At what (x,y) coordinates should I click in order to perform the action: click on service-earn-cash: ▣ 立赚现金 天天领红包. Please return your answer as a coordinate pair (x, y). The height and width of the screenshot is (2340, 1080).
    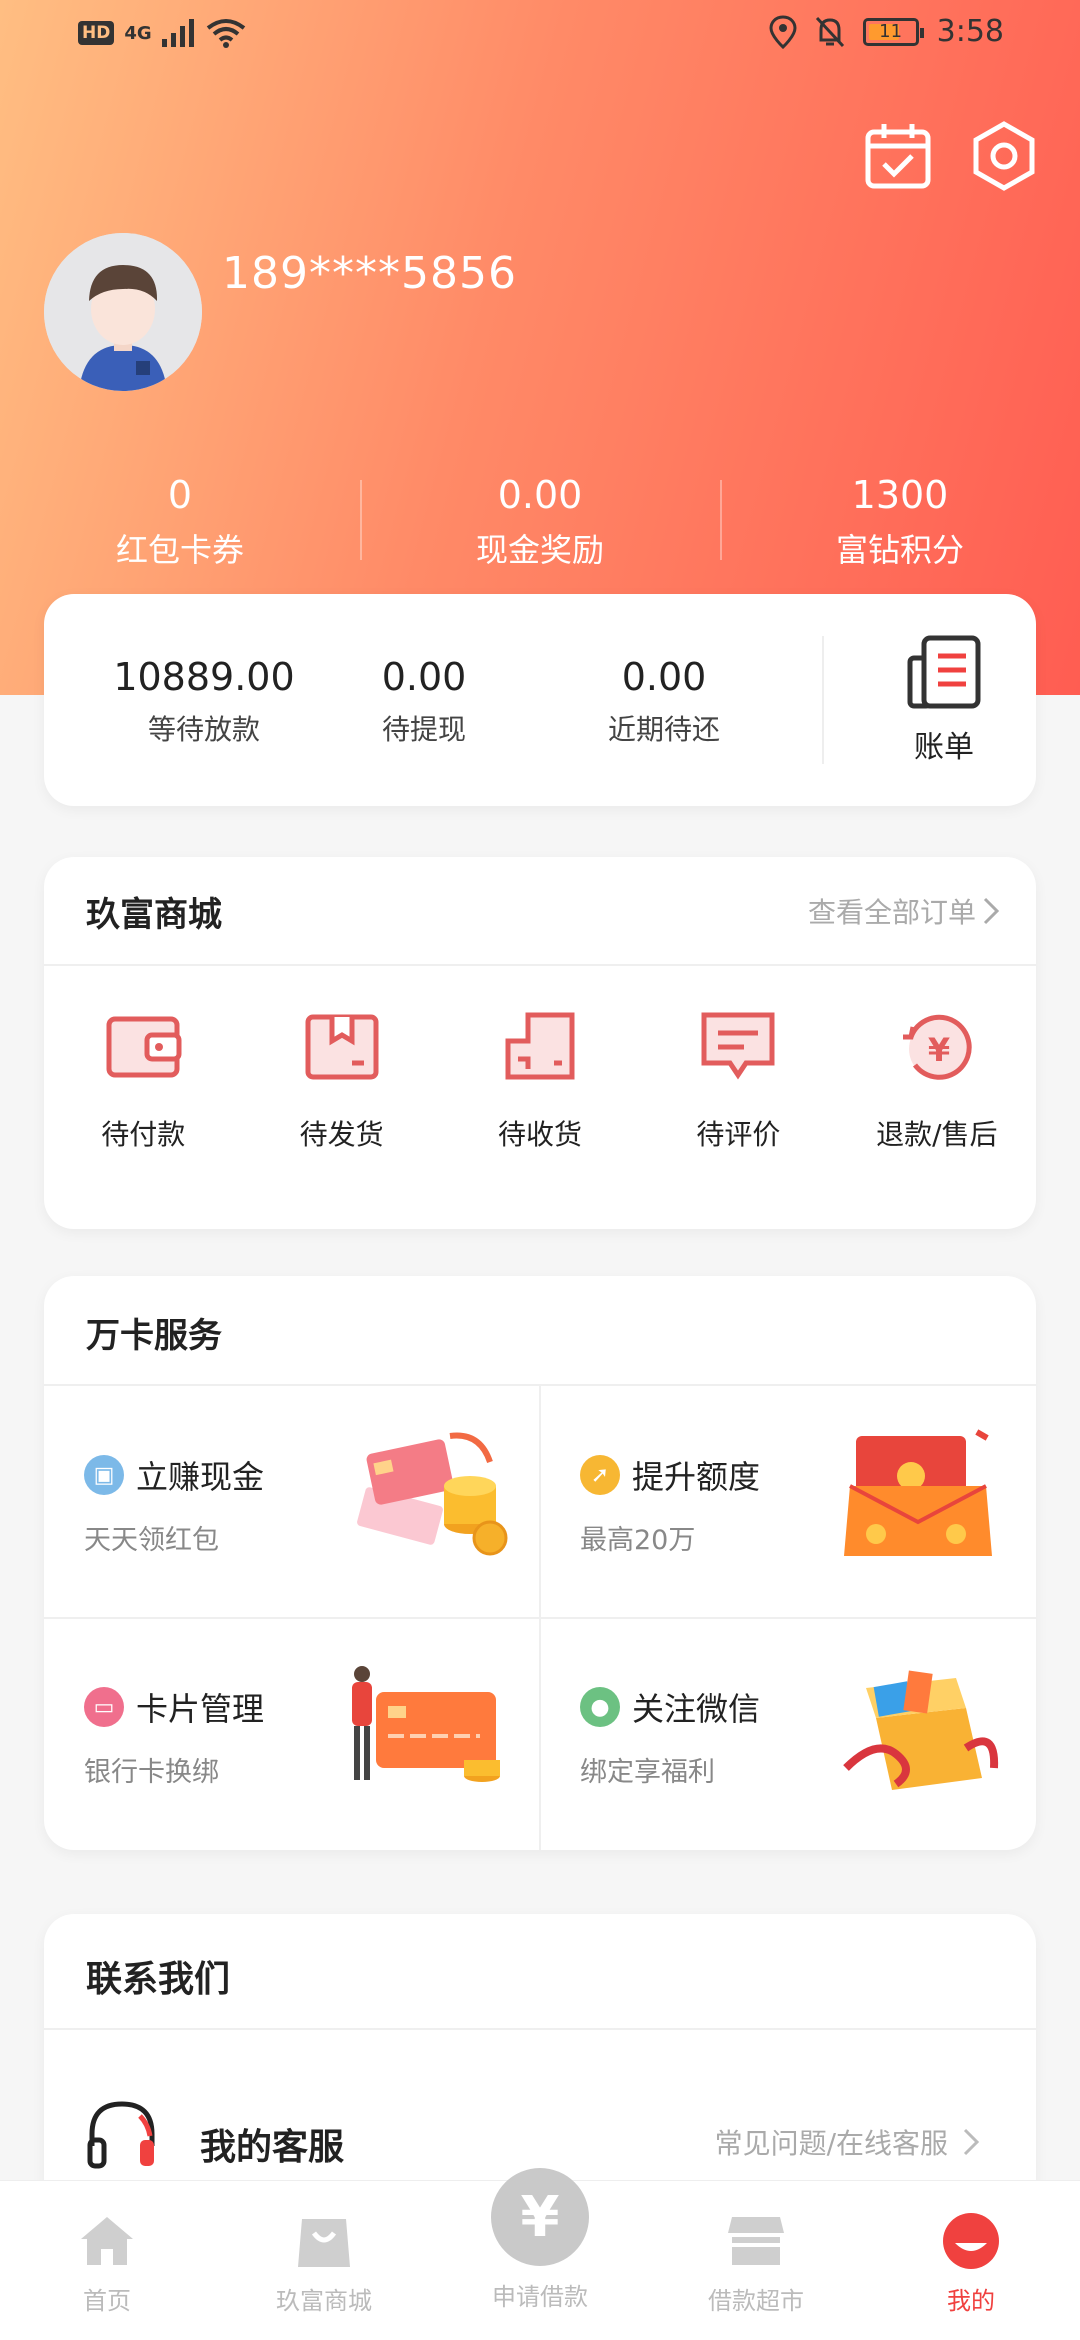
    Looking at the image, I should click on (292, 1502).